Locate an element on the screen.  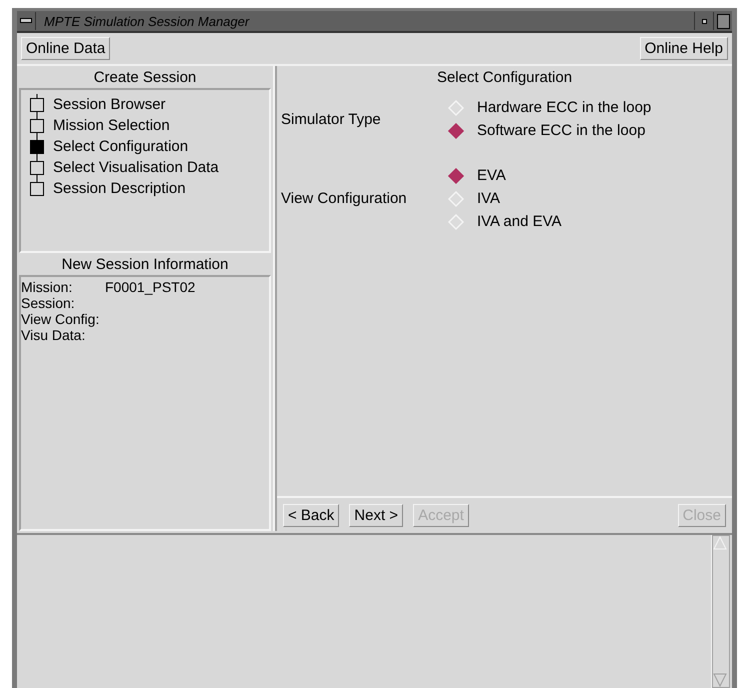
step-label: Select Configuration is located at coordinates (120, 146).